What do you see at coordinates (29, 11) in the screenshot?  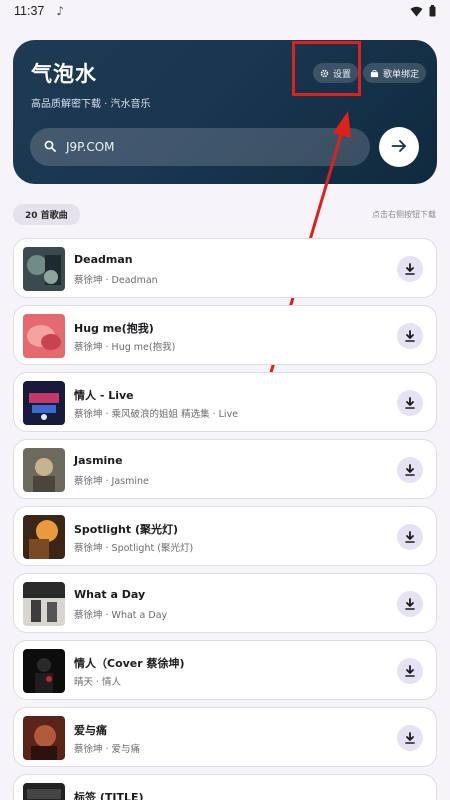 I see `status-time: 11:37` at bounding box center [29, 11].